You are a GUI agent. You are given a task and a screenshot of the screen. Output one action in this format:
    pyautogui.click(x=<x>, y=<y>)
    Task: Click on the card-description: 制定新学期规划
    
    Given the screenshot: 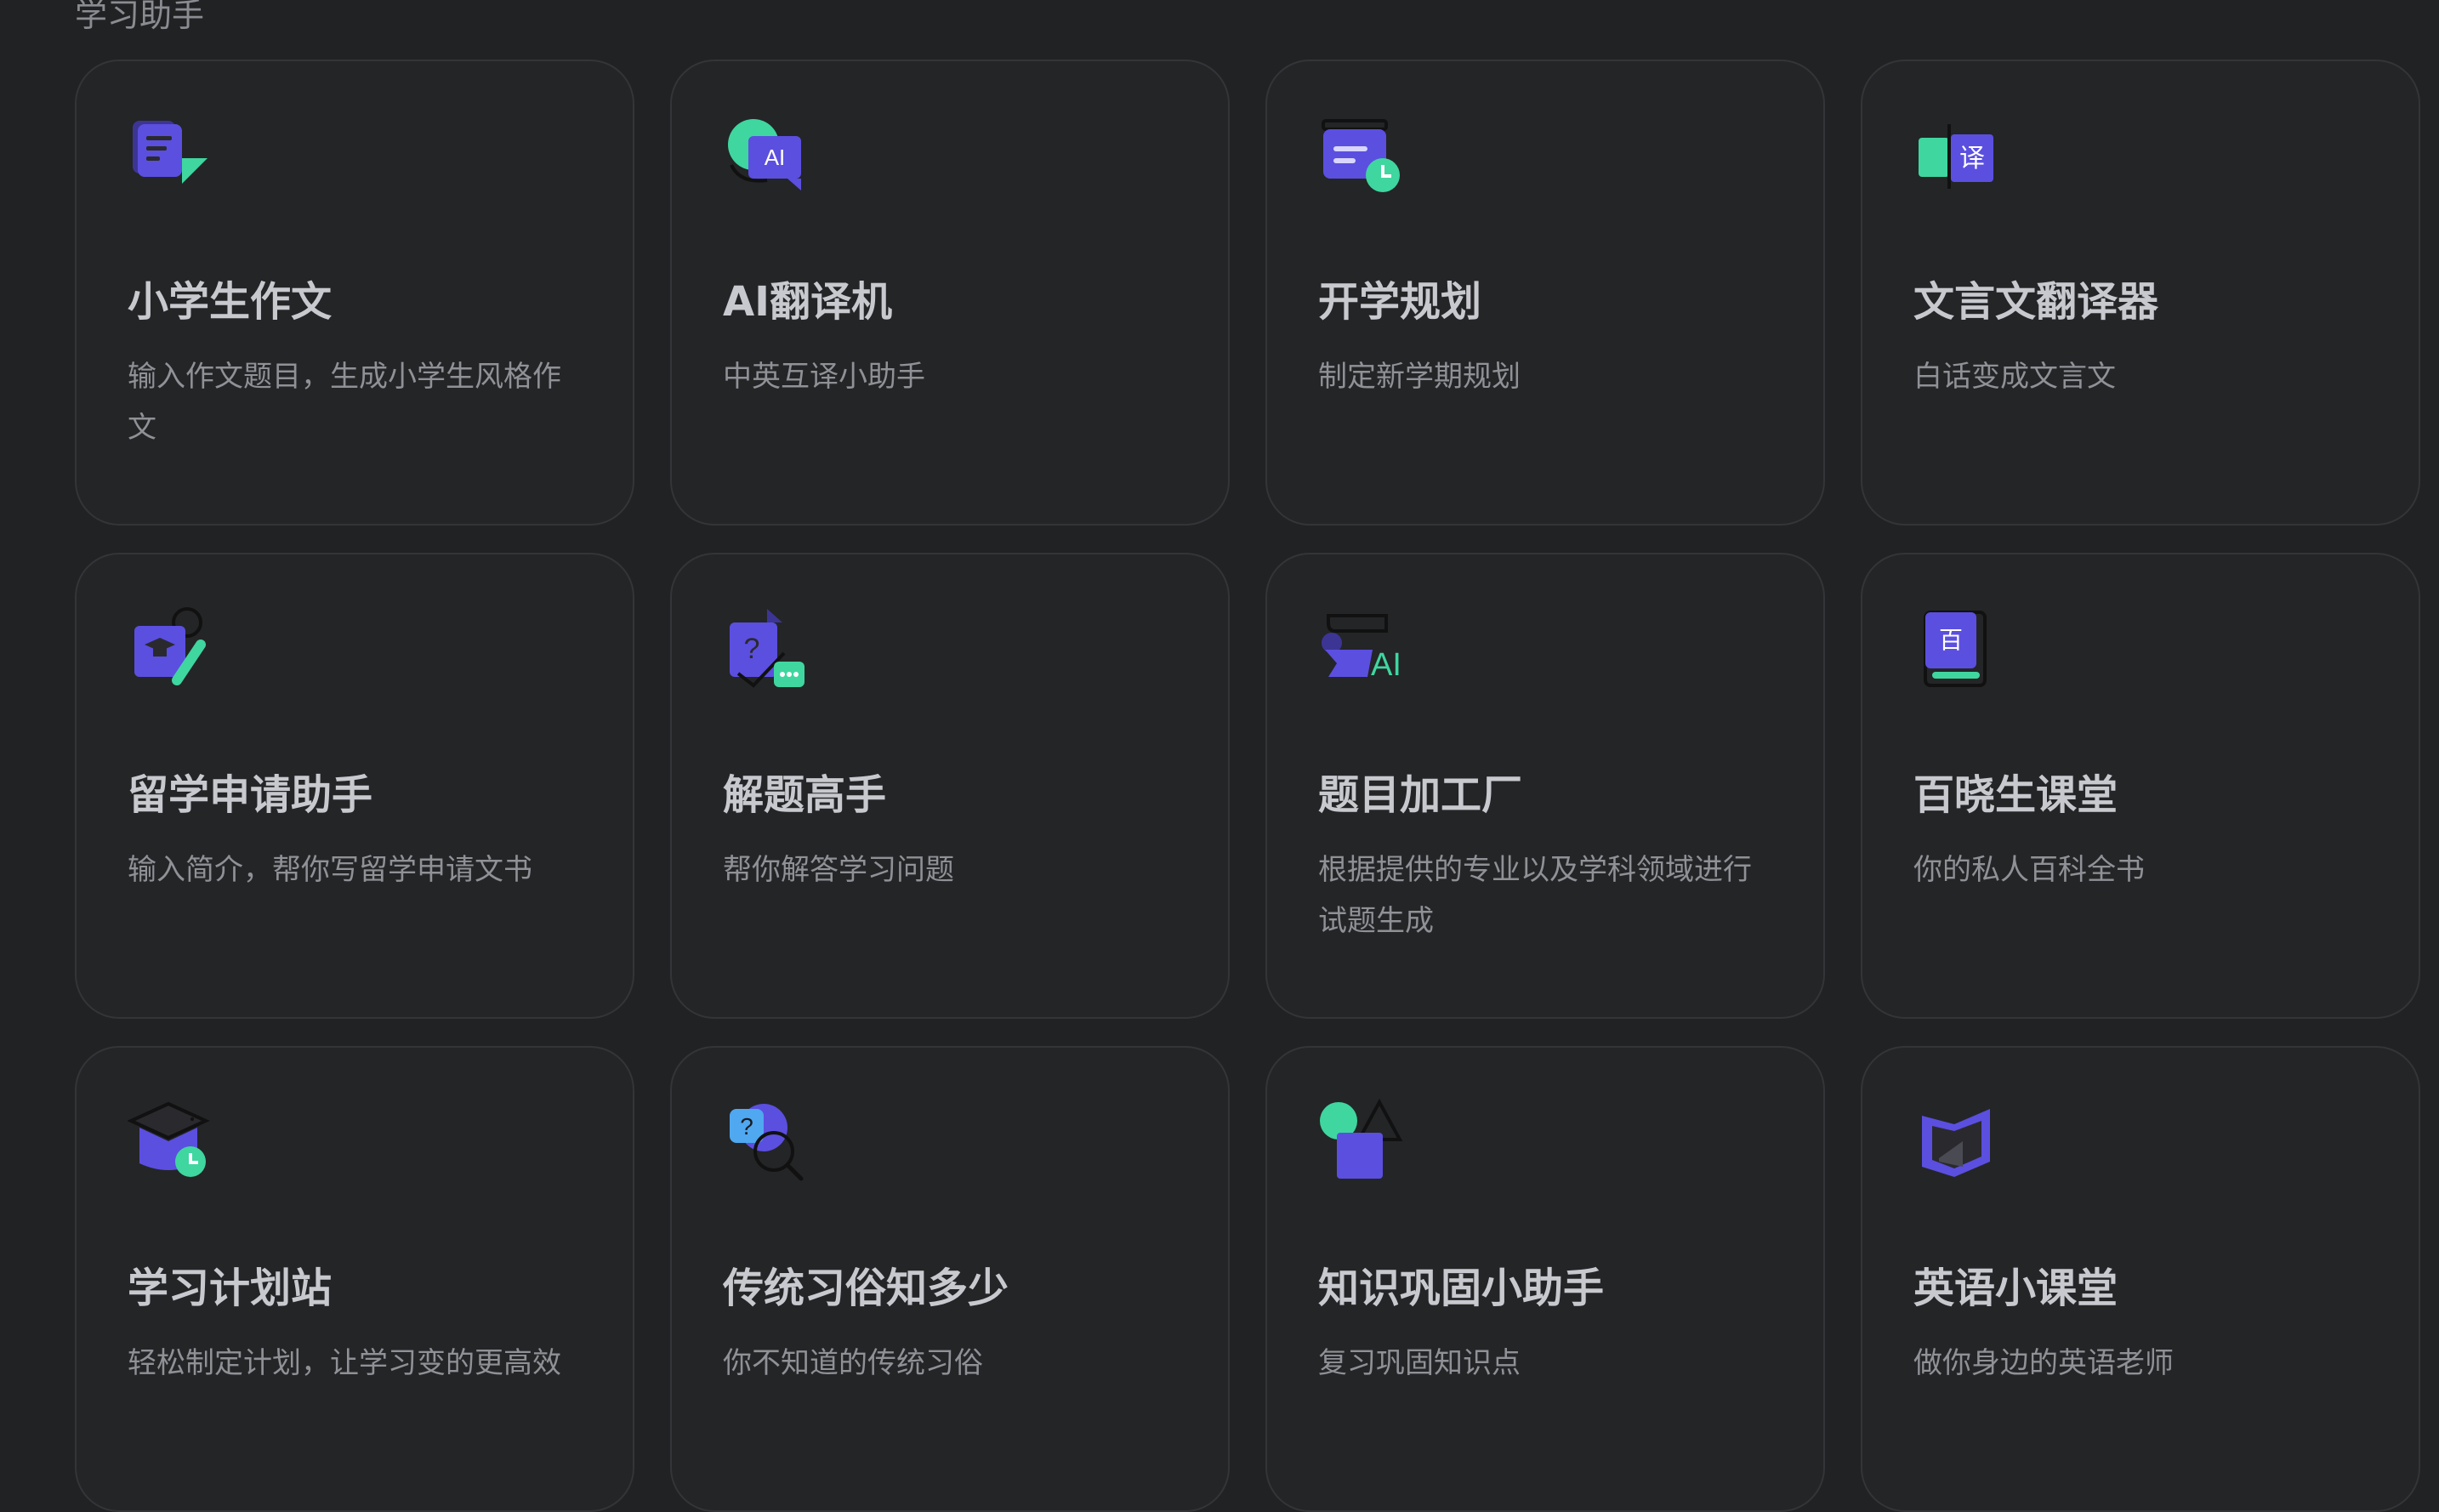 What is the action you would take?
    pyautogui.click(x=1419, y=377)
    